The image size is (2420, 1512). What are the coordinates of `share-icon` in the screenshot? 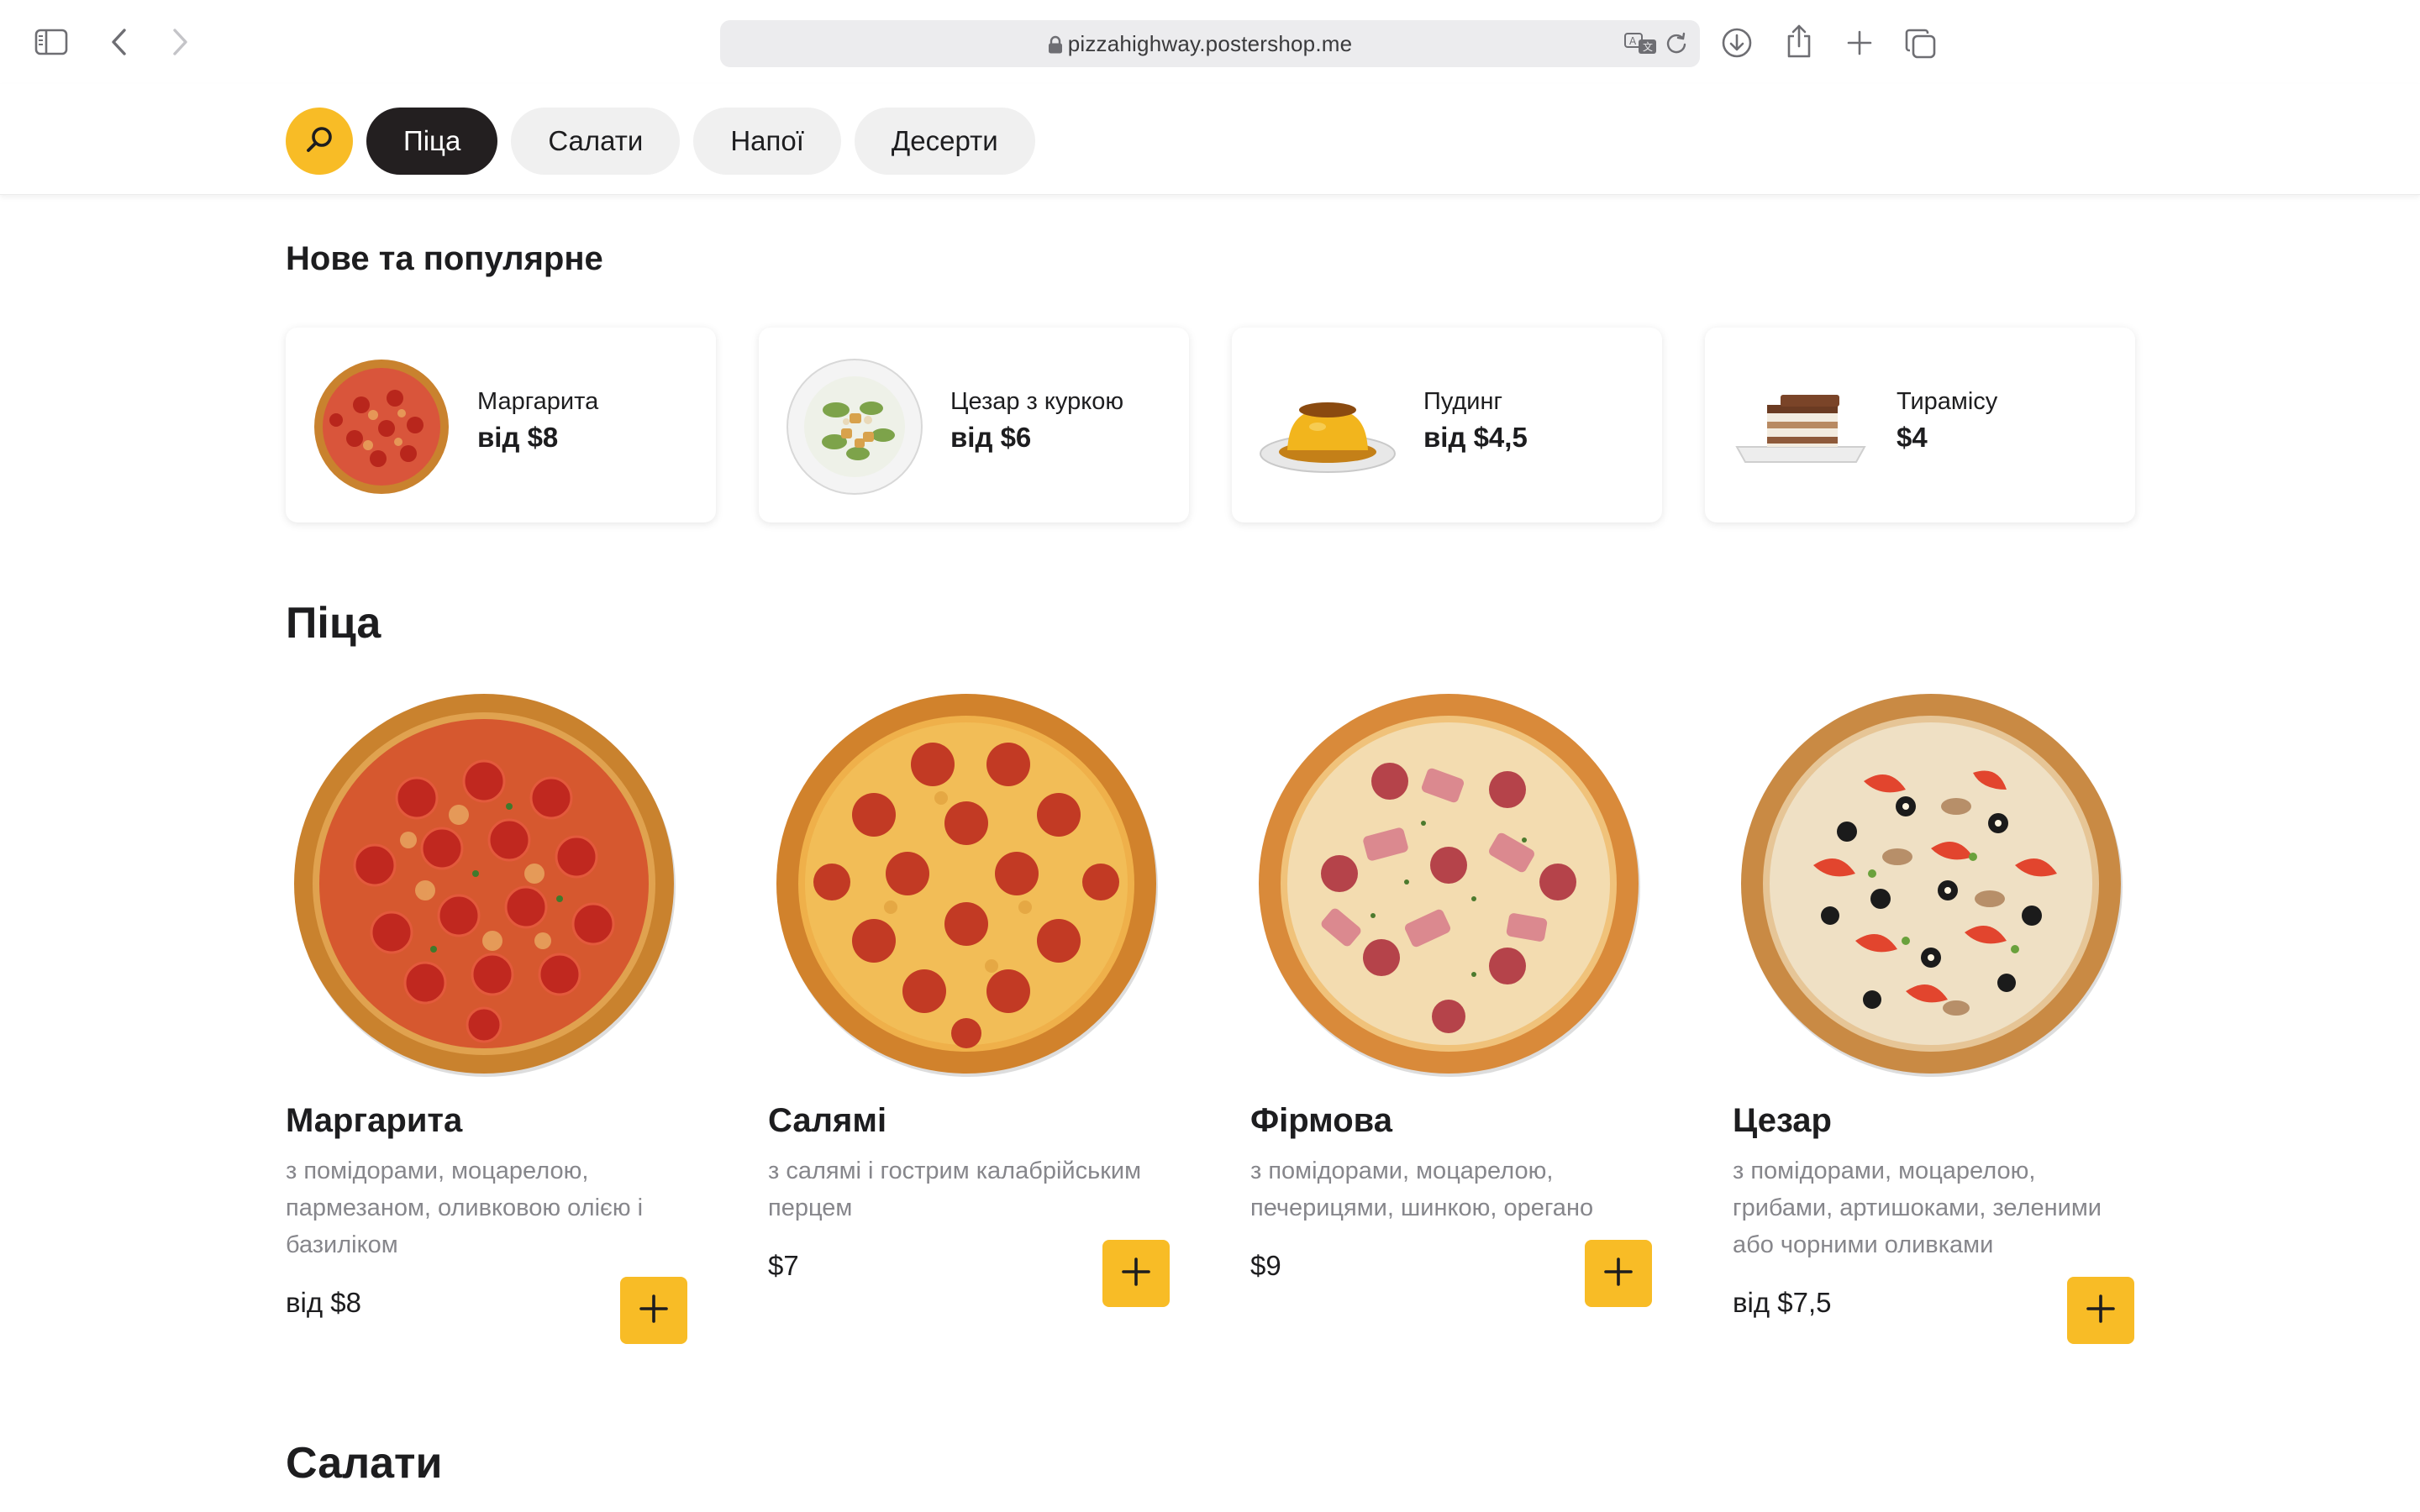 It's located at (1799, 41).